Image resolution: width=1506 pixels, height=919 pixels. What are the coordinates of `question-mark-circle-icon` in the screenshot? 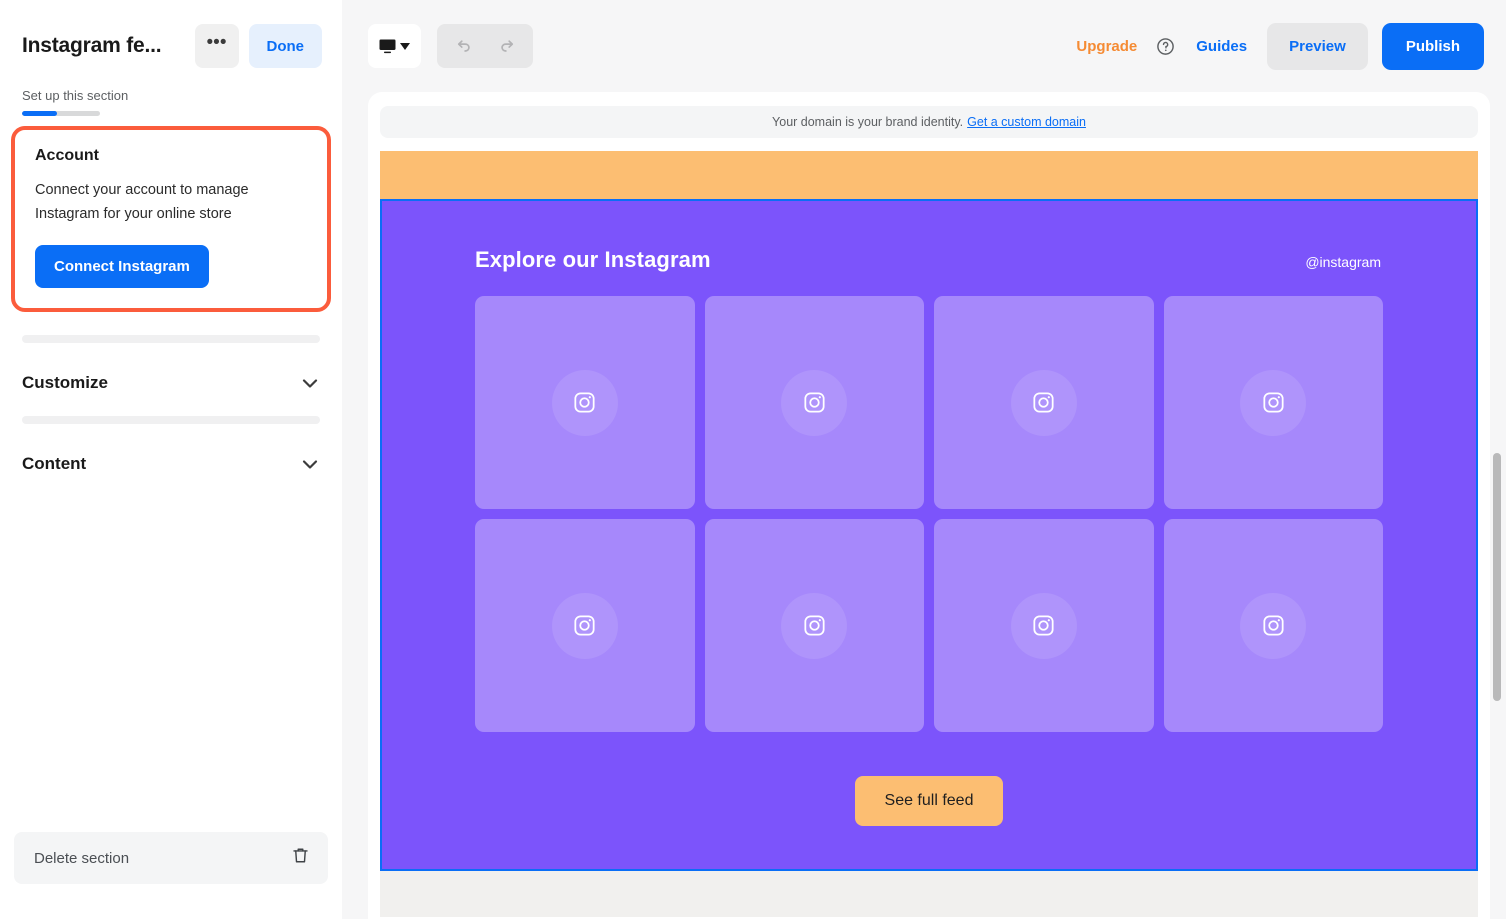 It's located at (1165, 46).